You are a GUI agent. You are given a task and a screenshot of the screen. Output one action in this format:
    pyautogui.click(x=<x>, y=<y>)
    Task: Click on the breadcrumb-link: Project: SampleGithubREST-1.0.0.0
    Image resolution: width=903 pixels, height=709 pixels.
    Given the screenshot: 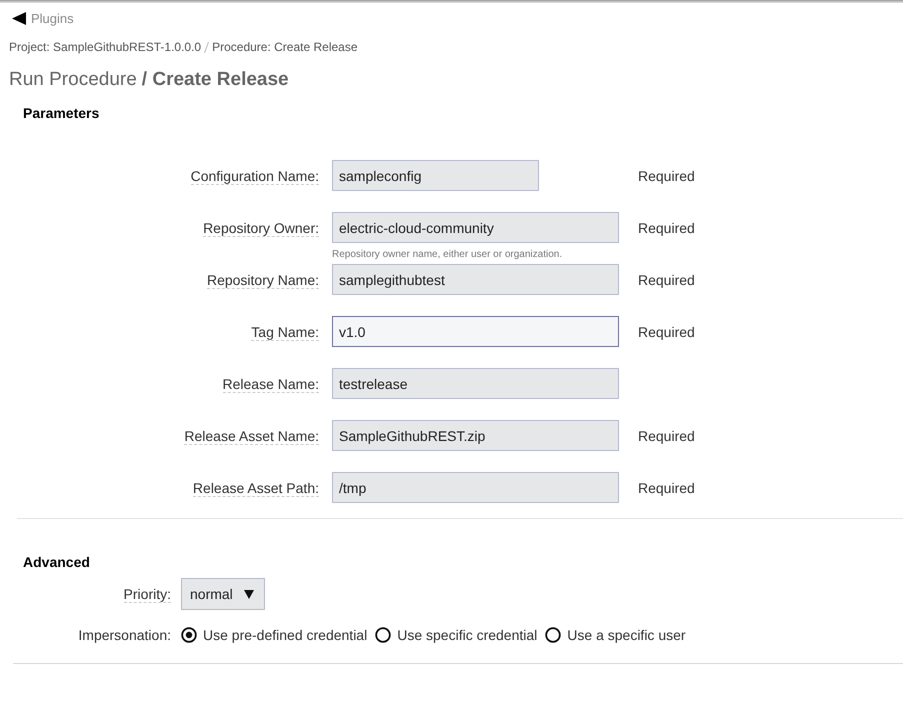 What is the action you would take?
    pyautogui.click(x=105, y=47)
    